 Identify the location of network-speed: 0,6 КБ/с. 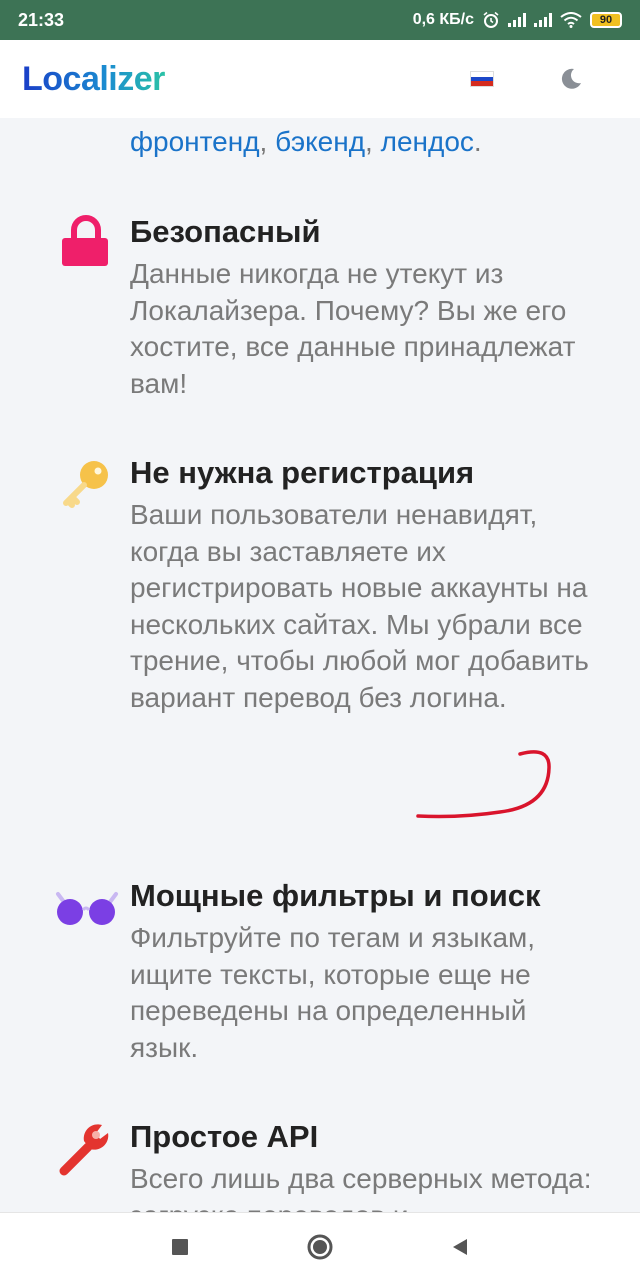
(443, 19).